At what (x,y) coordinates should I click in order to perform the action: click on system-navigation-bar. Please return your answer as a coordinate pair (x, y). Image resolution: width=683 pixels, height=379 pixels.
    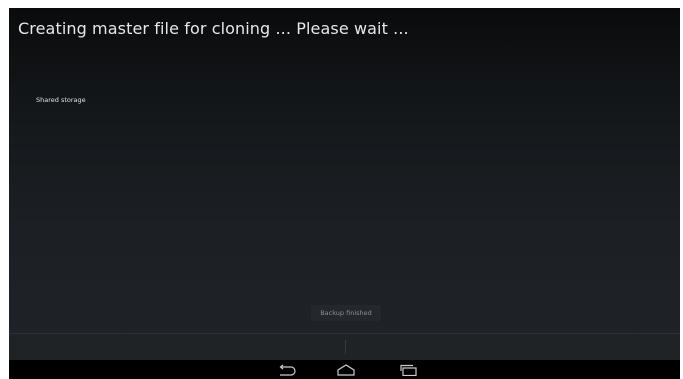
    Looking at the image, I should click on (344, 369).